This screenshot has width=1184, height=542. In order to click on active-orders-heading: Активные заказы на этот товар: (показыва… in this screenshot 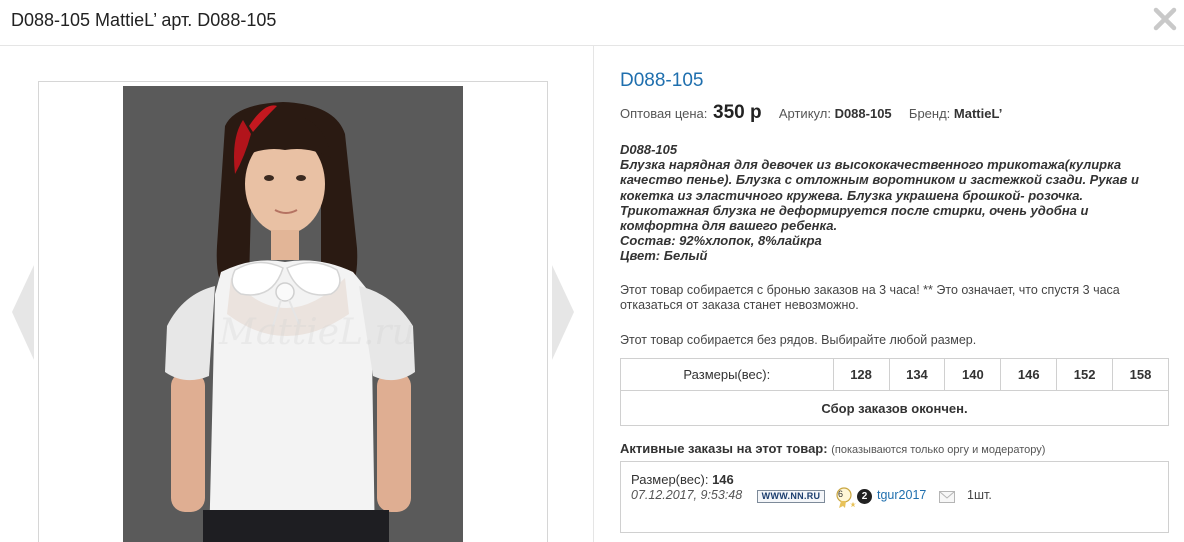, I will do `click(832, 448)`.